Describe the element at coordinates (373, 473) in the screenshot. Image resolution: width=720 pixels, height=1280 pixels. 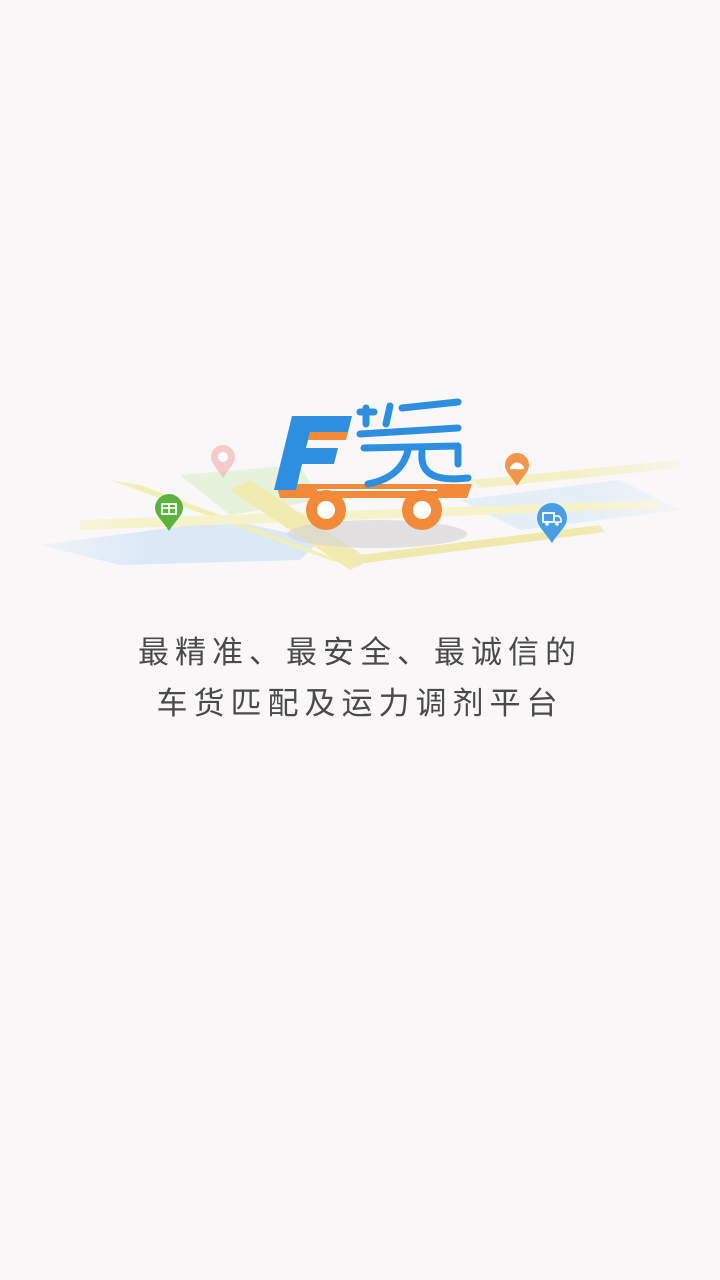
I see `truck-logo-icon` at that location.